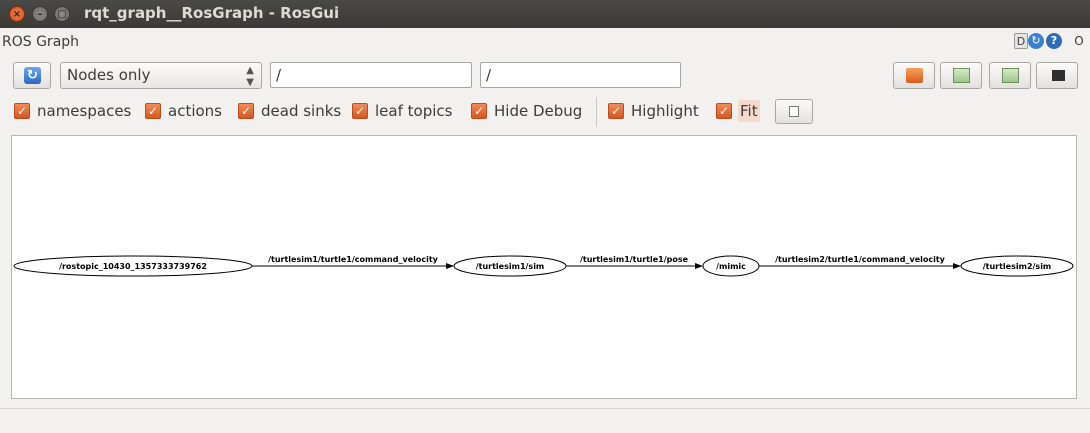  I want to click on dock-controls: D ↻ ? O, so click(1046, 42).